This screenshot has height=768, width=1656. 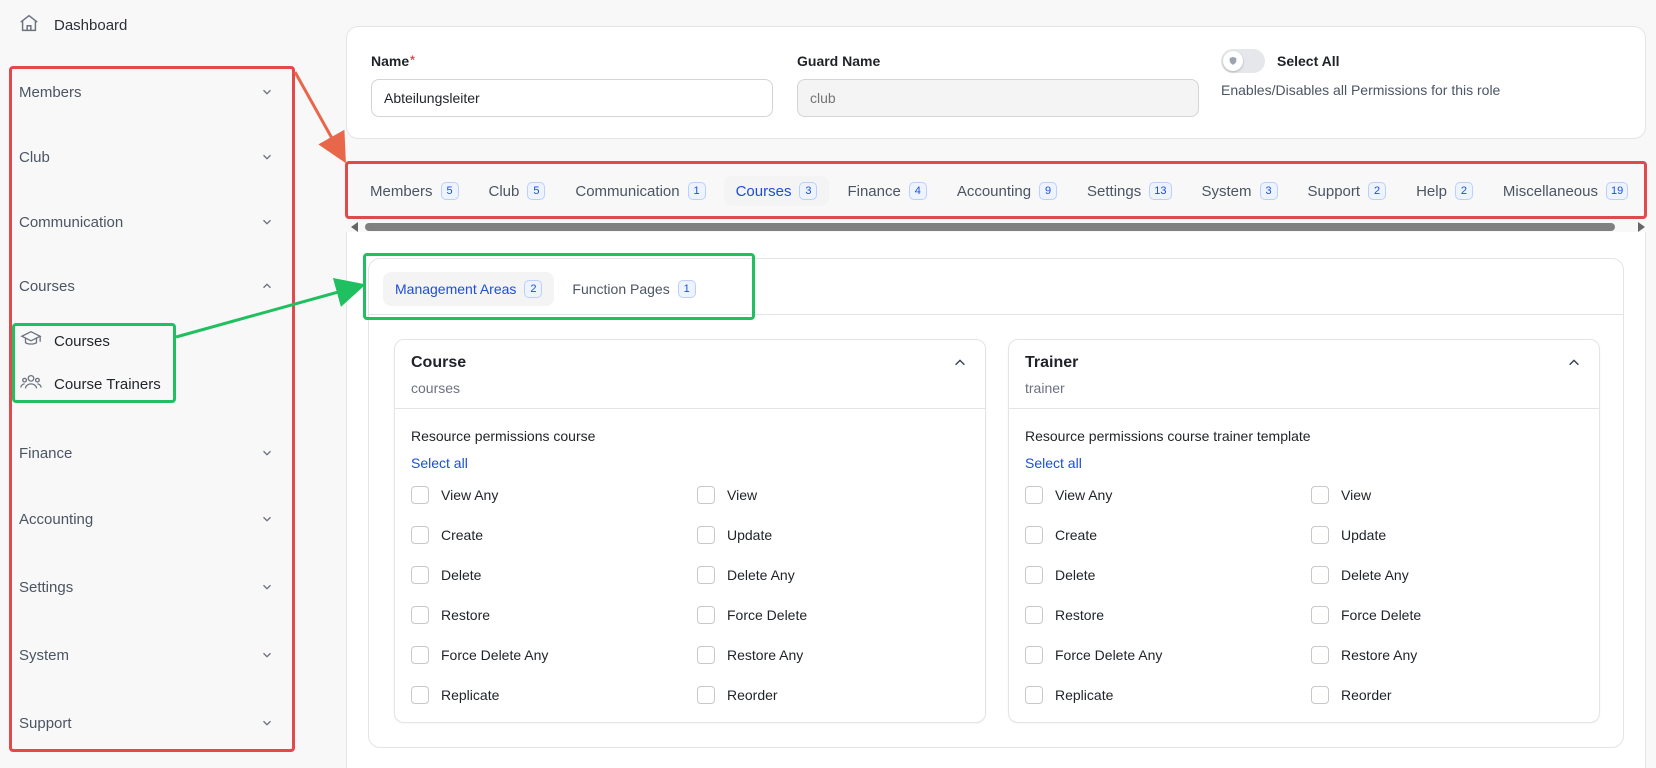 I want to click on sidebar-item-course-trainers: Course Trainers, so click(x=90, y=384).